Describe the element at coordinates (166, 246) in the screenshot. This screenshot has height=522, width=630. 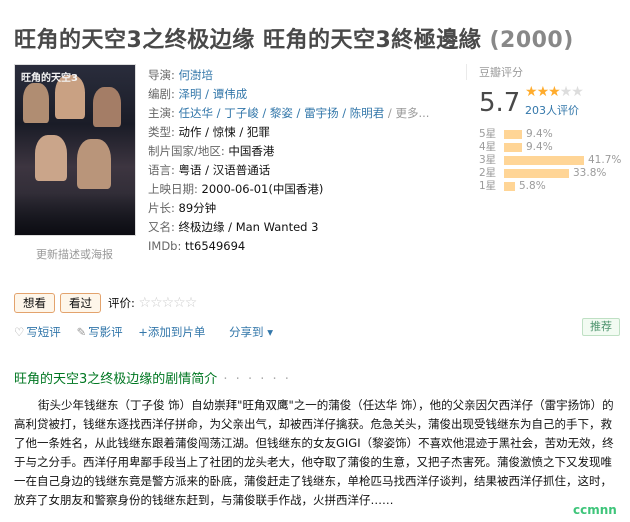
I see `info-label: IMDb:` at that location.